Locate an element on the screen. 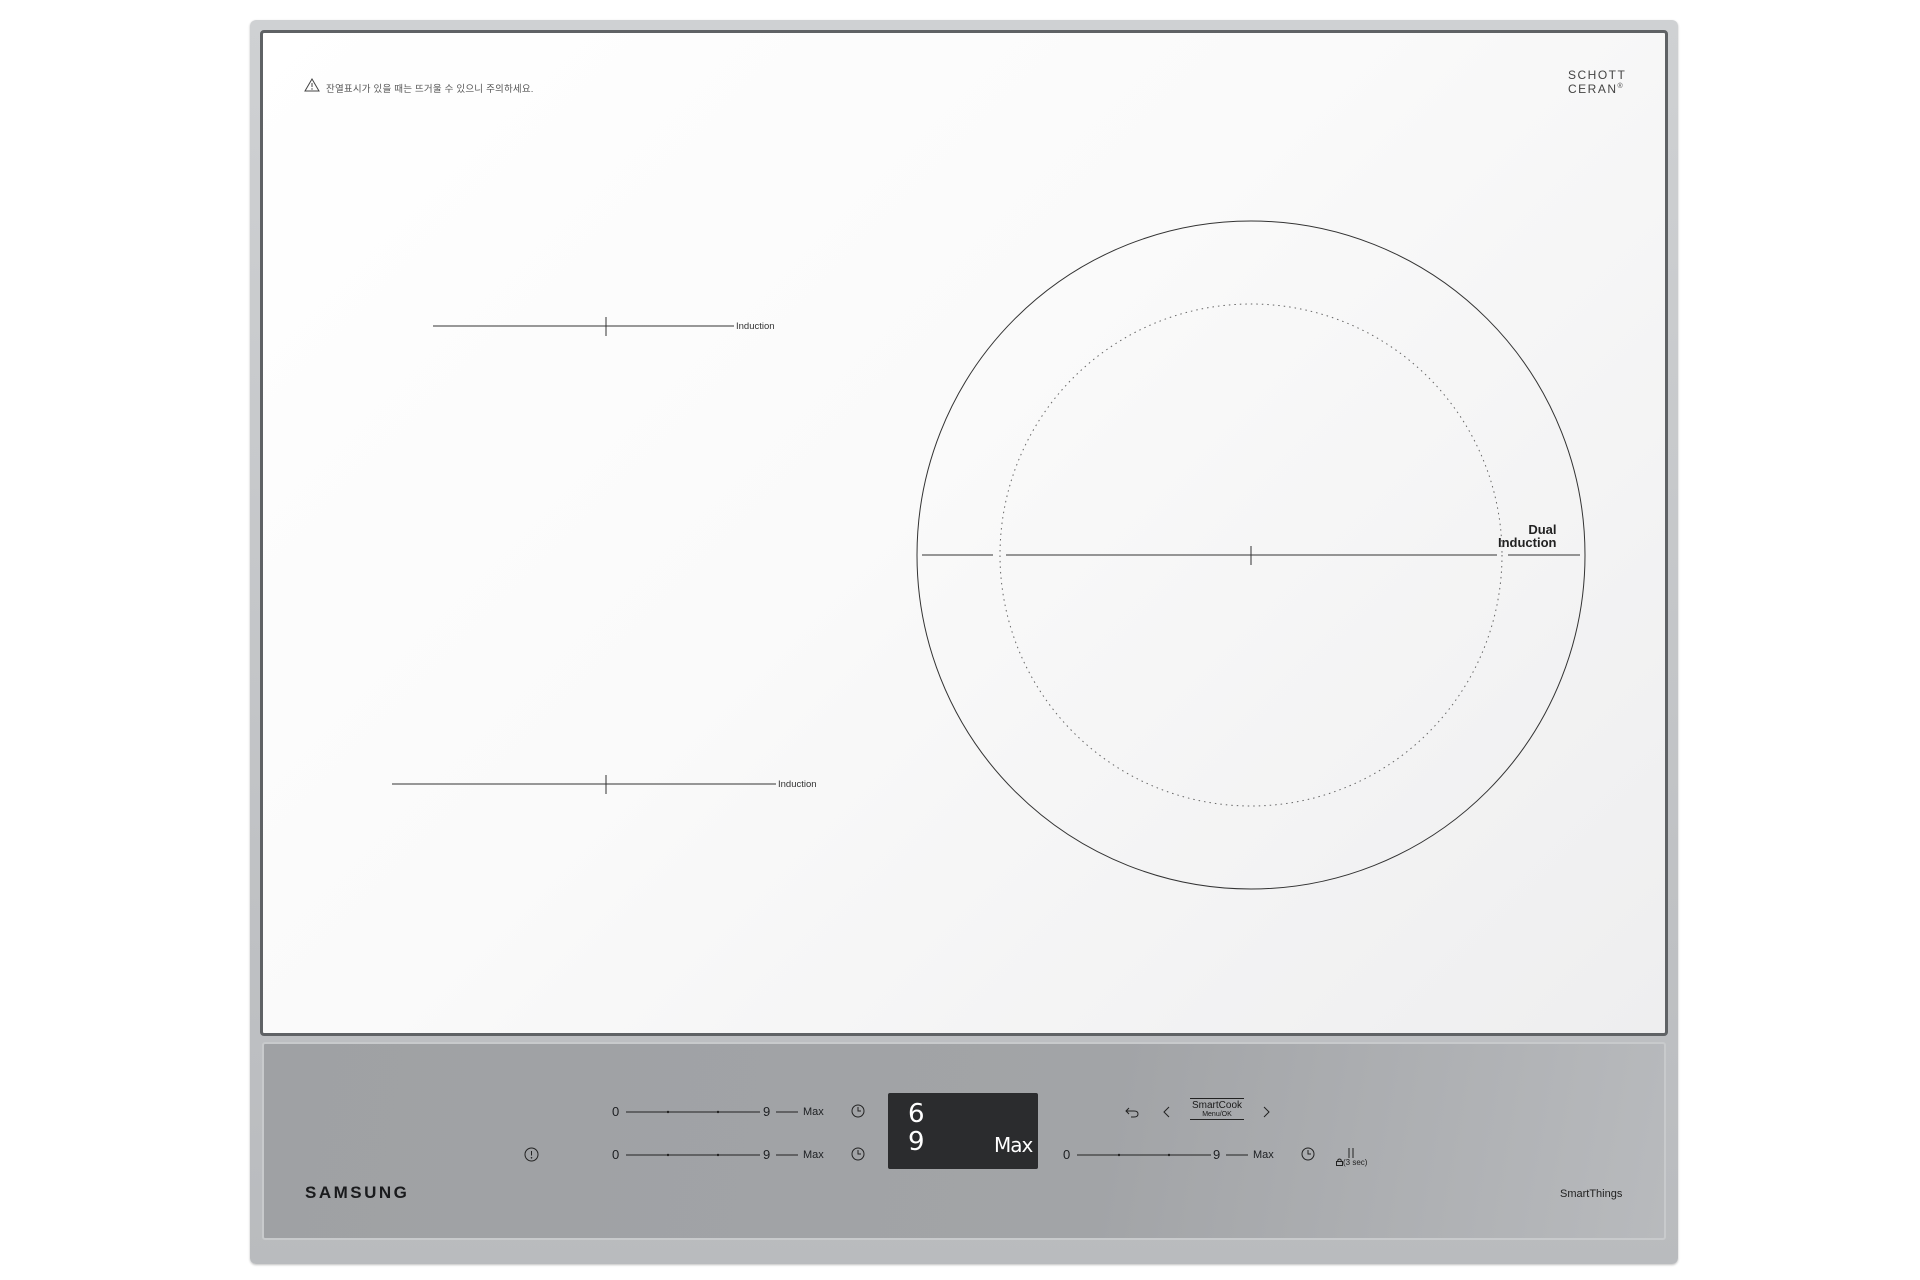 The image size is (1920, 1280). row1-power-slider is located at coordinates (693, 1112).